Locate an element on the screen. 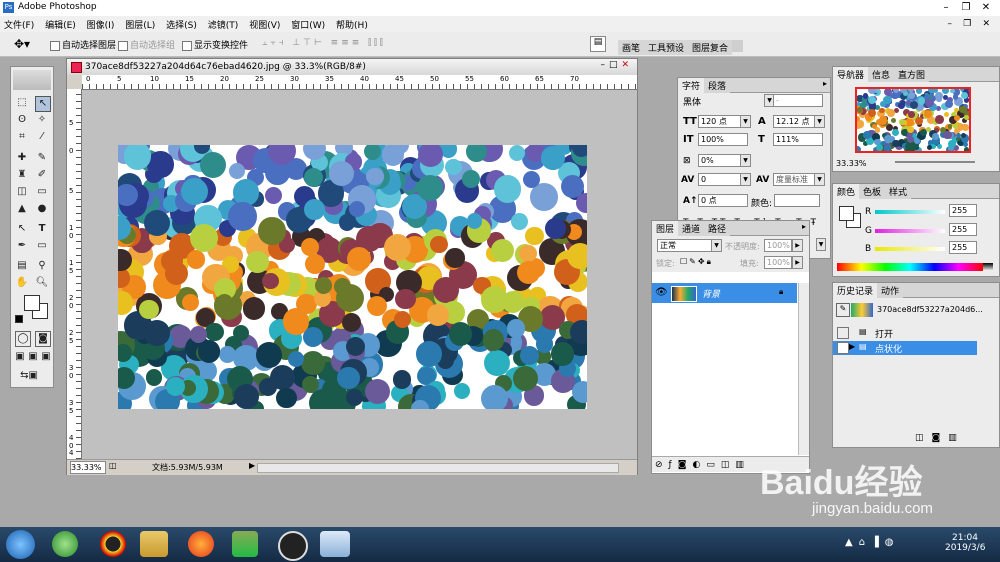 The height and width of the screenshot is (562, 1000). blend-mode-select: 正常 is located at coordinates (685, 245).